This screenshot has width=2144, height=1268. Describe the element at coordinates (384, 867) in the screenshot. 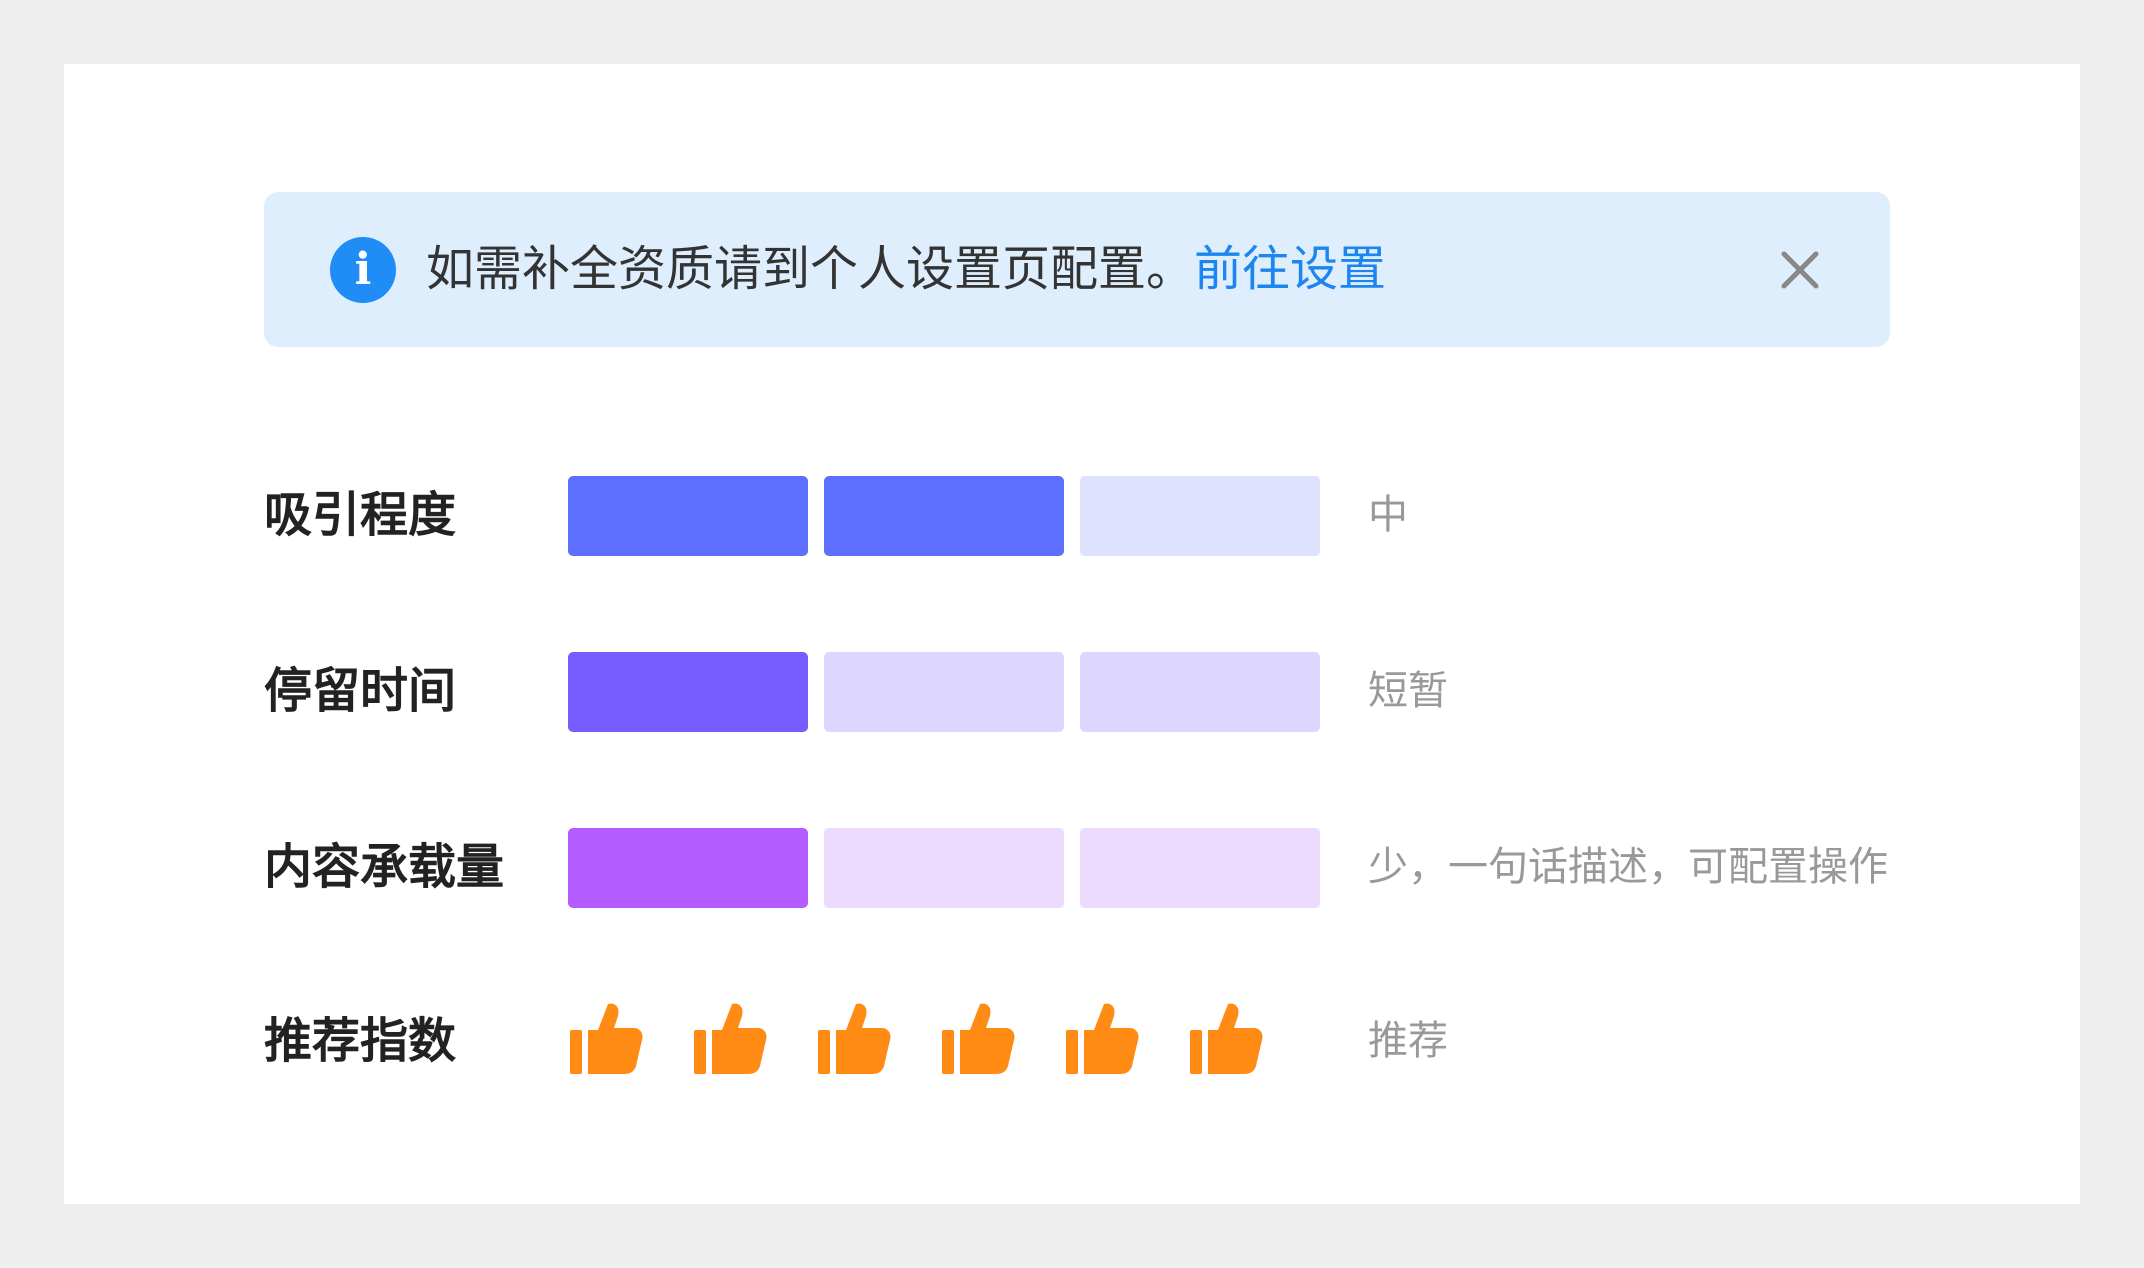

I see `metric-label: 内容承载量` at that location.